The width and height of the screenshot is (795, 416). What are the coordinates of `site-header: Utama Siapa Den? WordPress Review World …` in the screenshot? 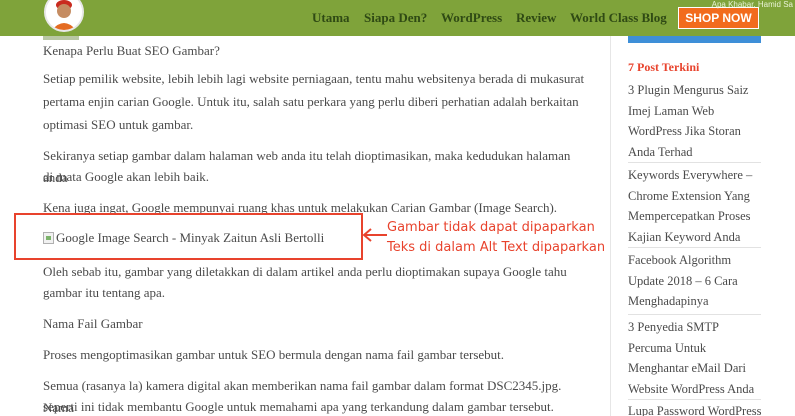 It's located at (397, 18).